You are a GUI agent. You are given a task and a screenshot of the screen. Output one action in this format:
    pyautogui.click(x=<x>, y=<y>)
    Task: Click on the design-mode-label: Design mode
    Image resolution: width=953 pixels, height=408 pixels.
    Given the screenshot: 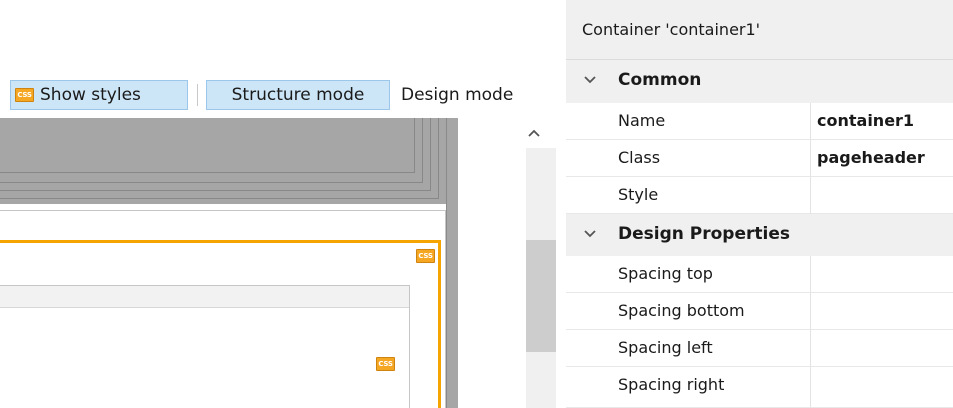 What is the action you would take?
    pyautogui.click(x=457, y=95)
    